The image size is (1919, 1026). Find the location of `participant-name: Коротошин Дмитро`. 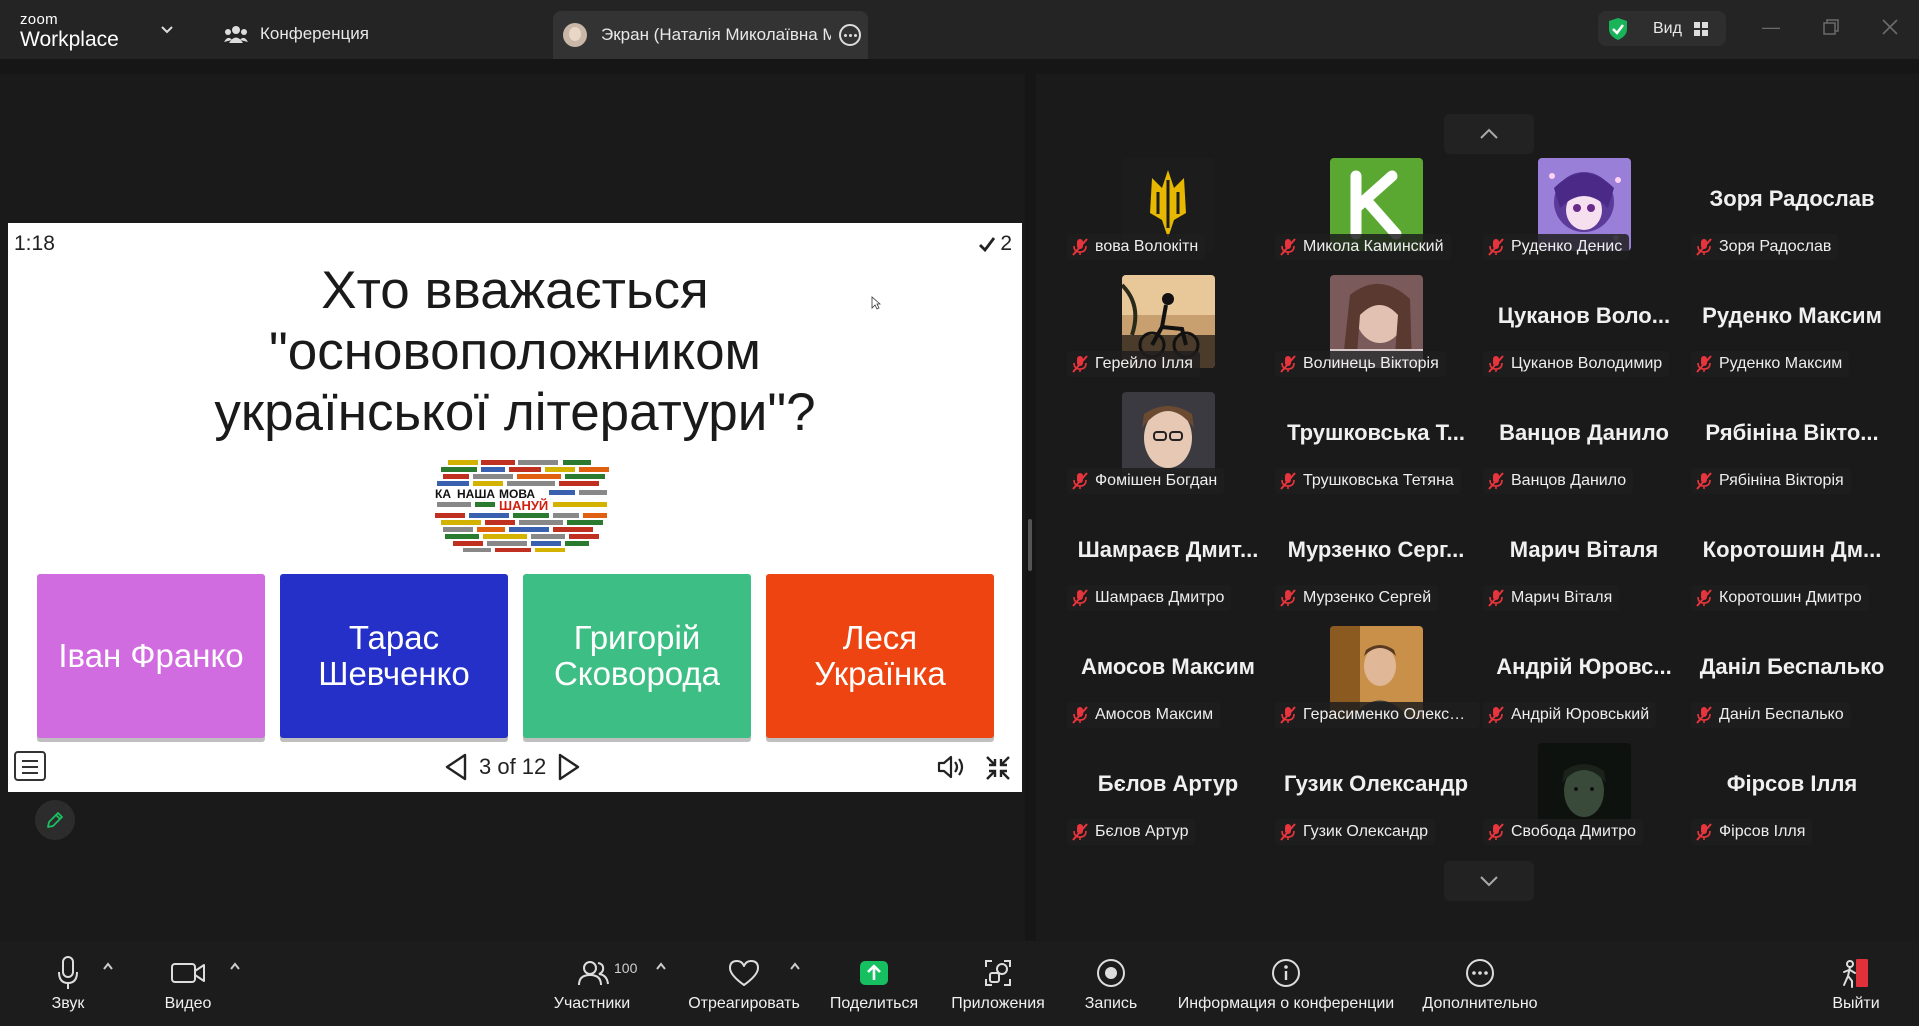

participant-name: Коротошин Дмитро is located at coordinates (1790, 597).